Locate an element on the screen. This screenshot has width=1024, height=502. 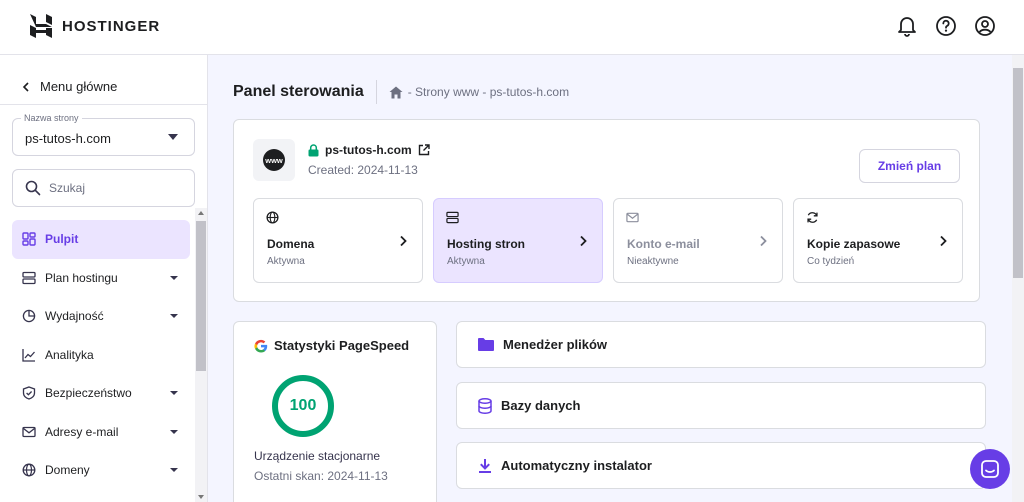
google-icon is located at coordinates (261, 345).